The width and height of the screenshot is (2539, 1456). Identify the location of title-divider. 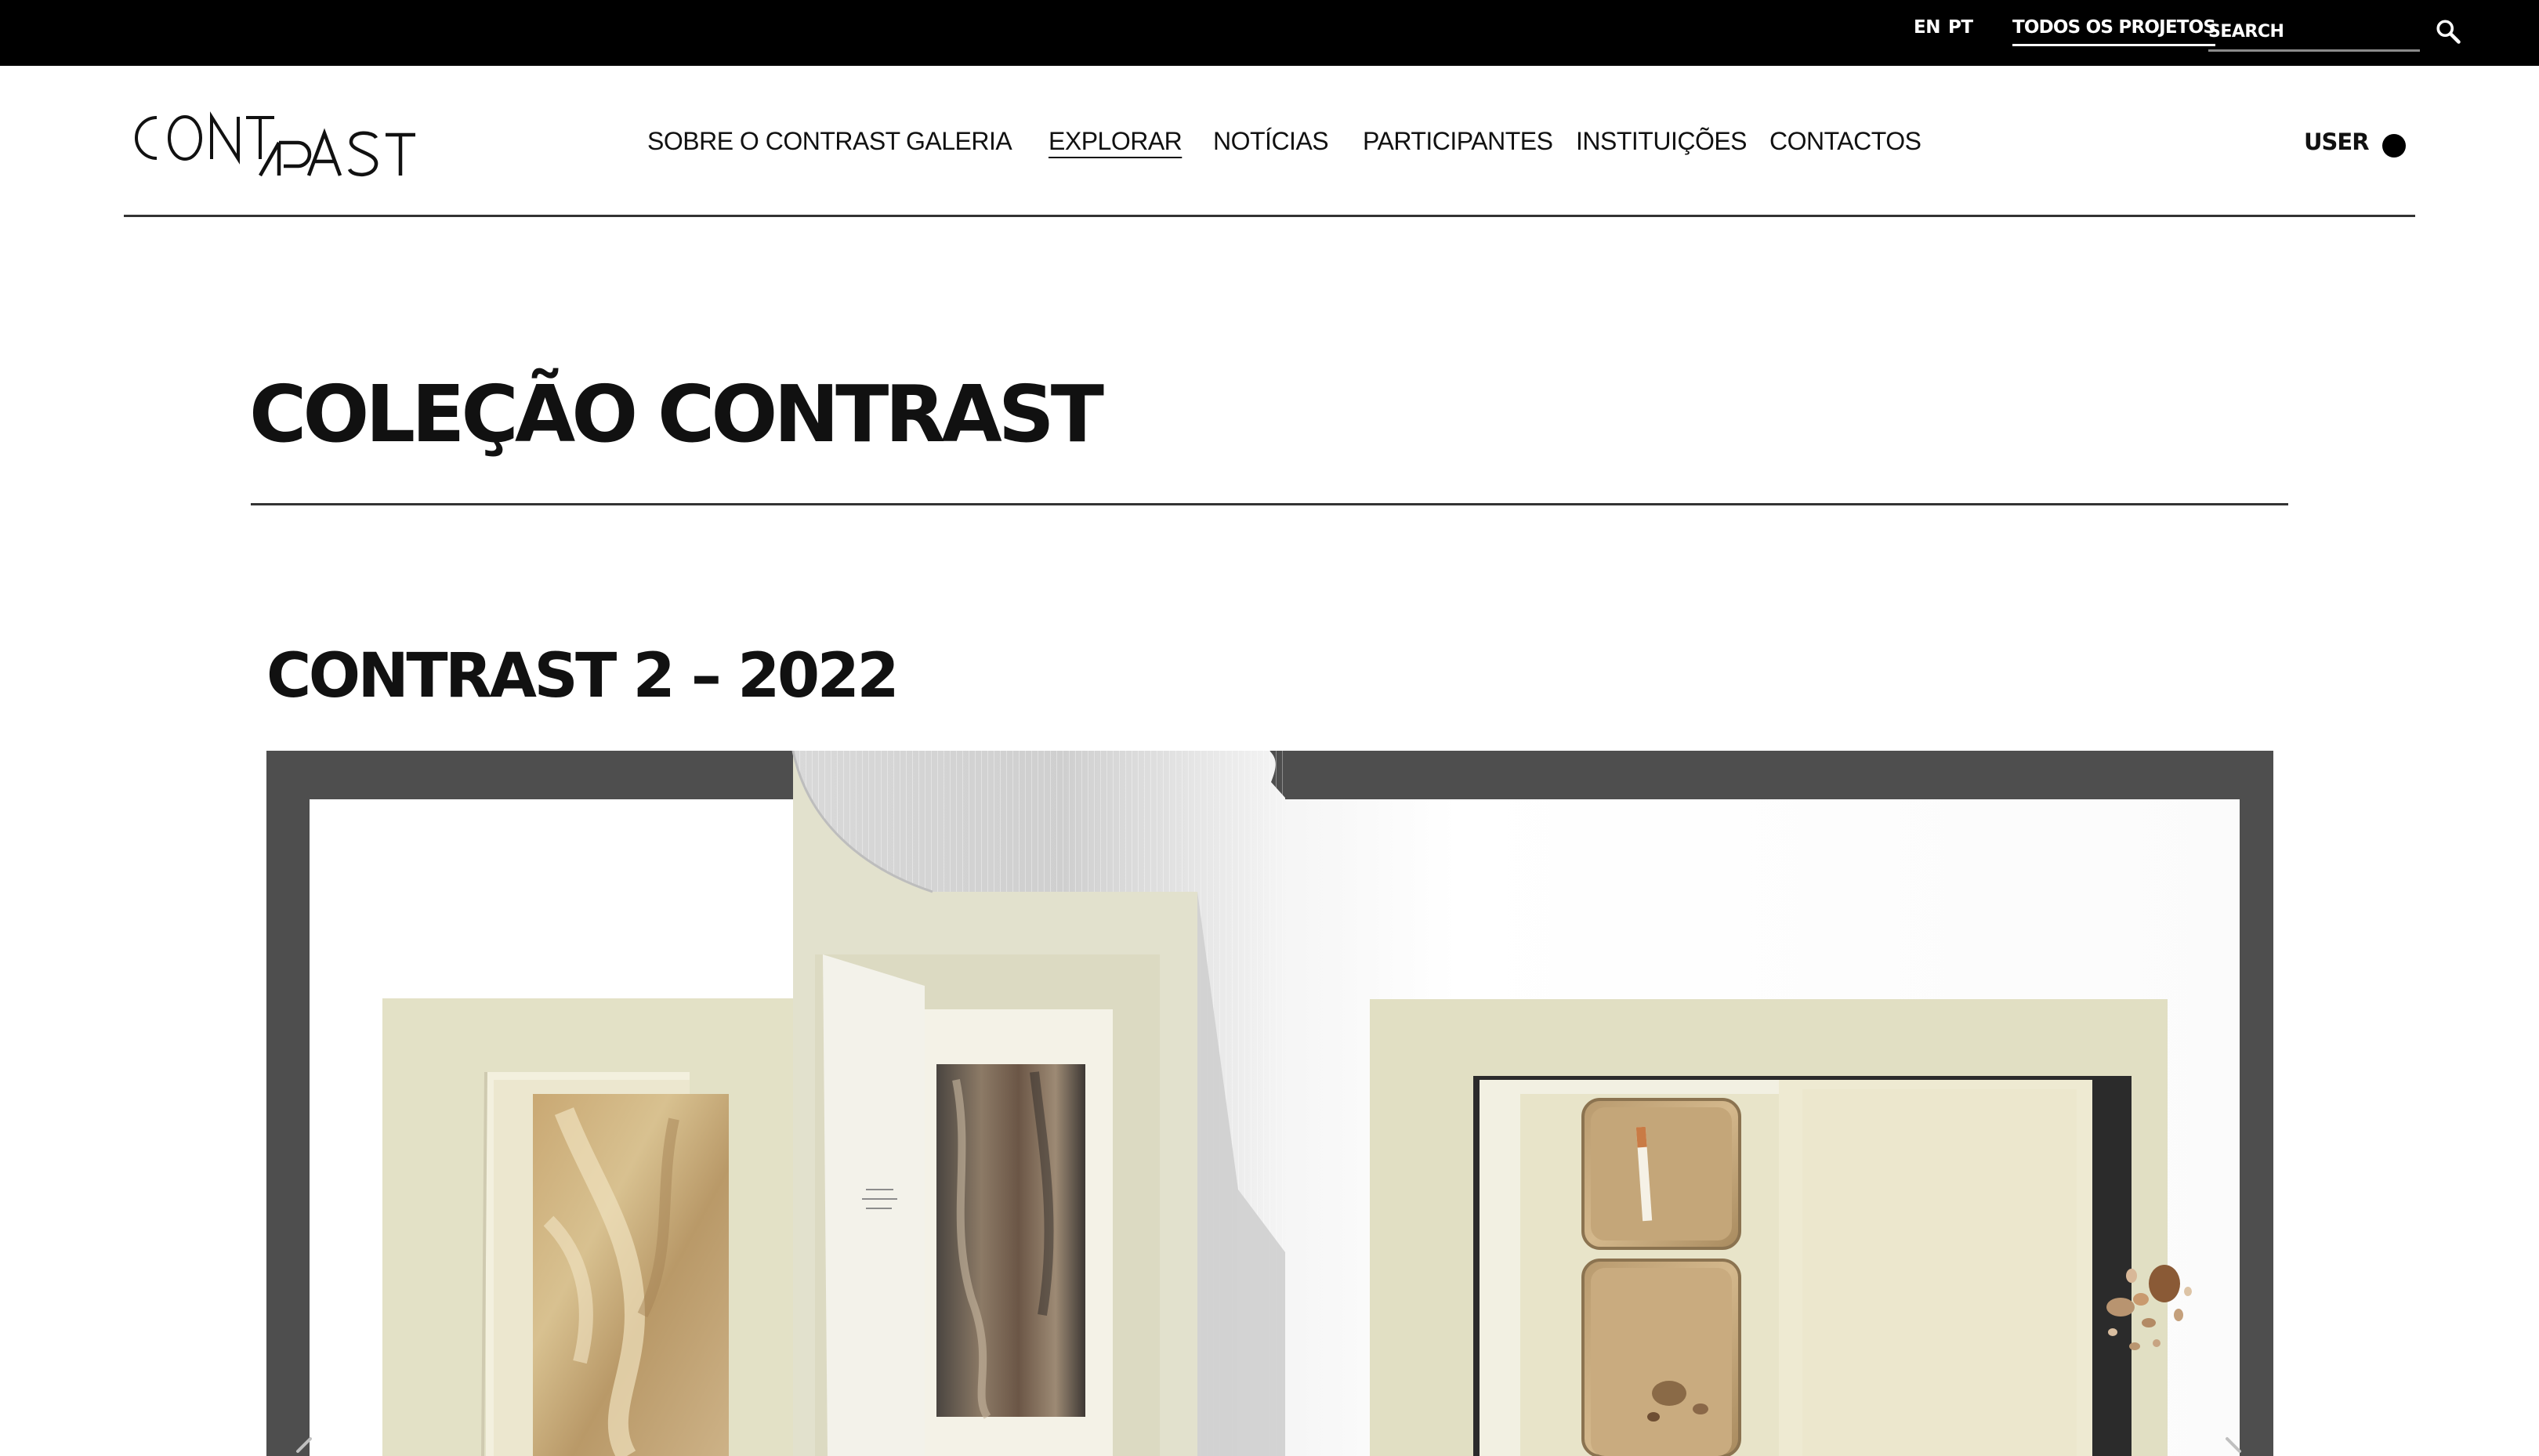
(1270, 504).